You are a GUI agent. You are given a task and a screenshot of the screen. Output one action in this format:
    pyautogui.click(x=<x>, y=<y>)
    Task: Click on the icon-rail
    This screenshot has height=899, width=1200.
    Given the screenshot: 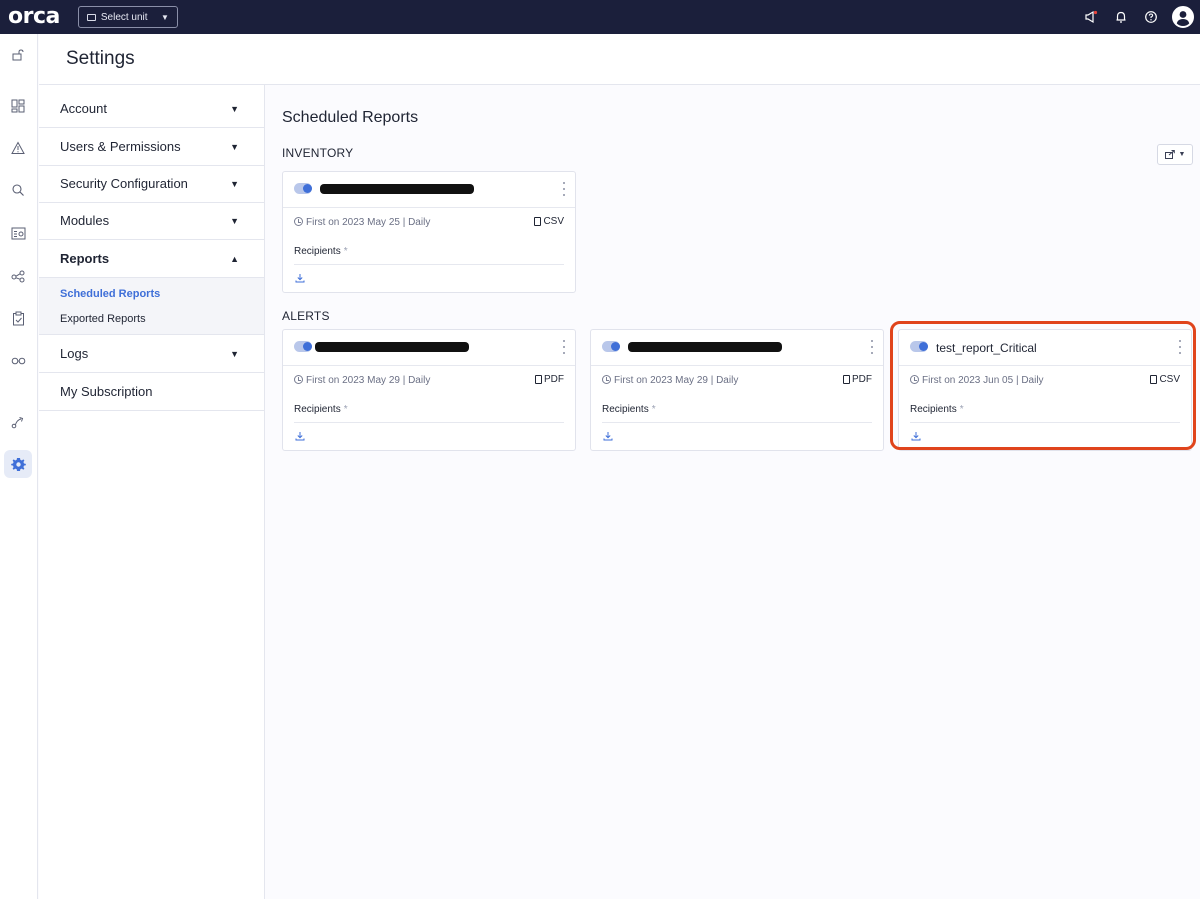 What is the action you would take?
    pyautogui.click(x=19, y=466)
    